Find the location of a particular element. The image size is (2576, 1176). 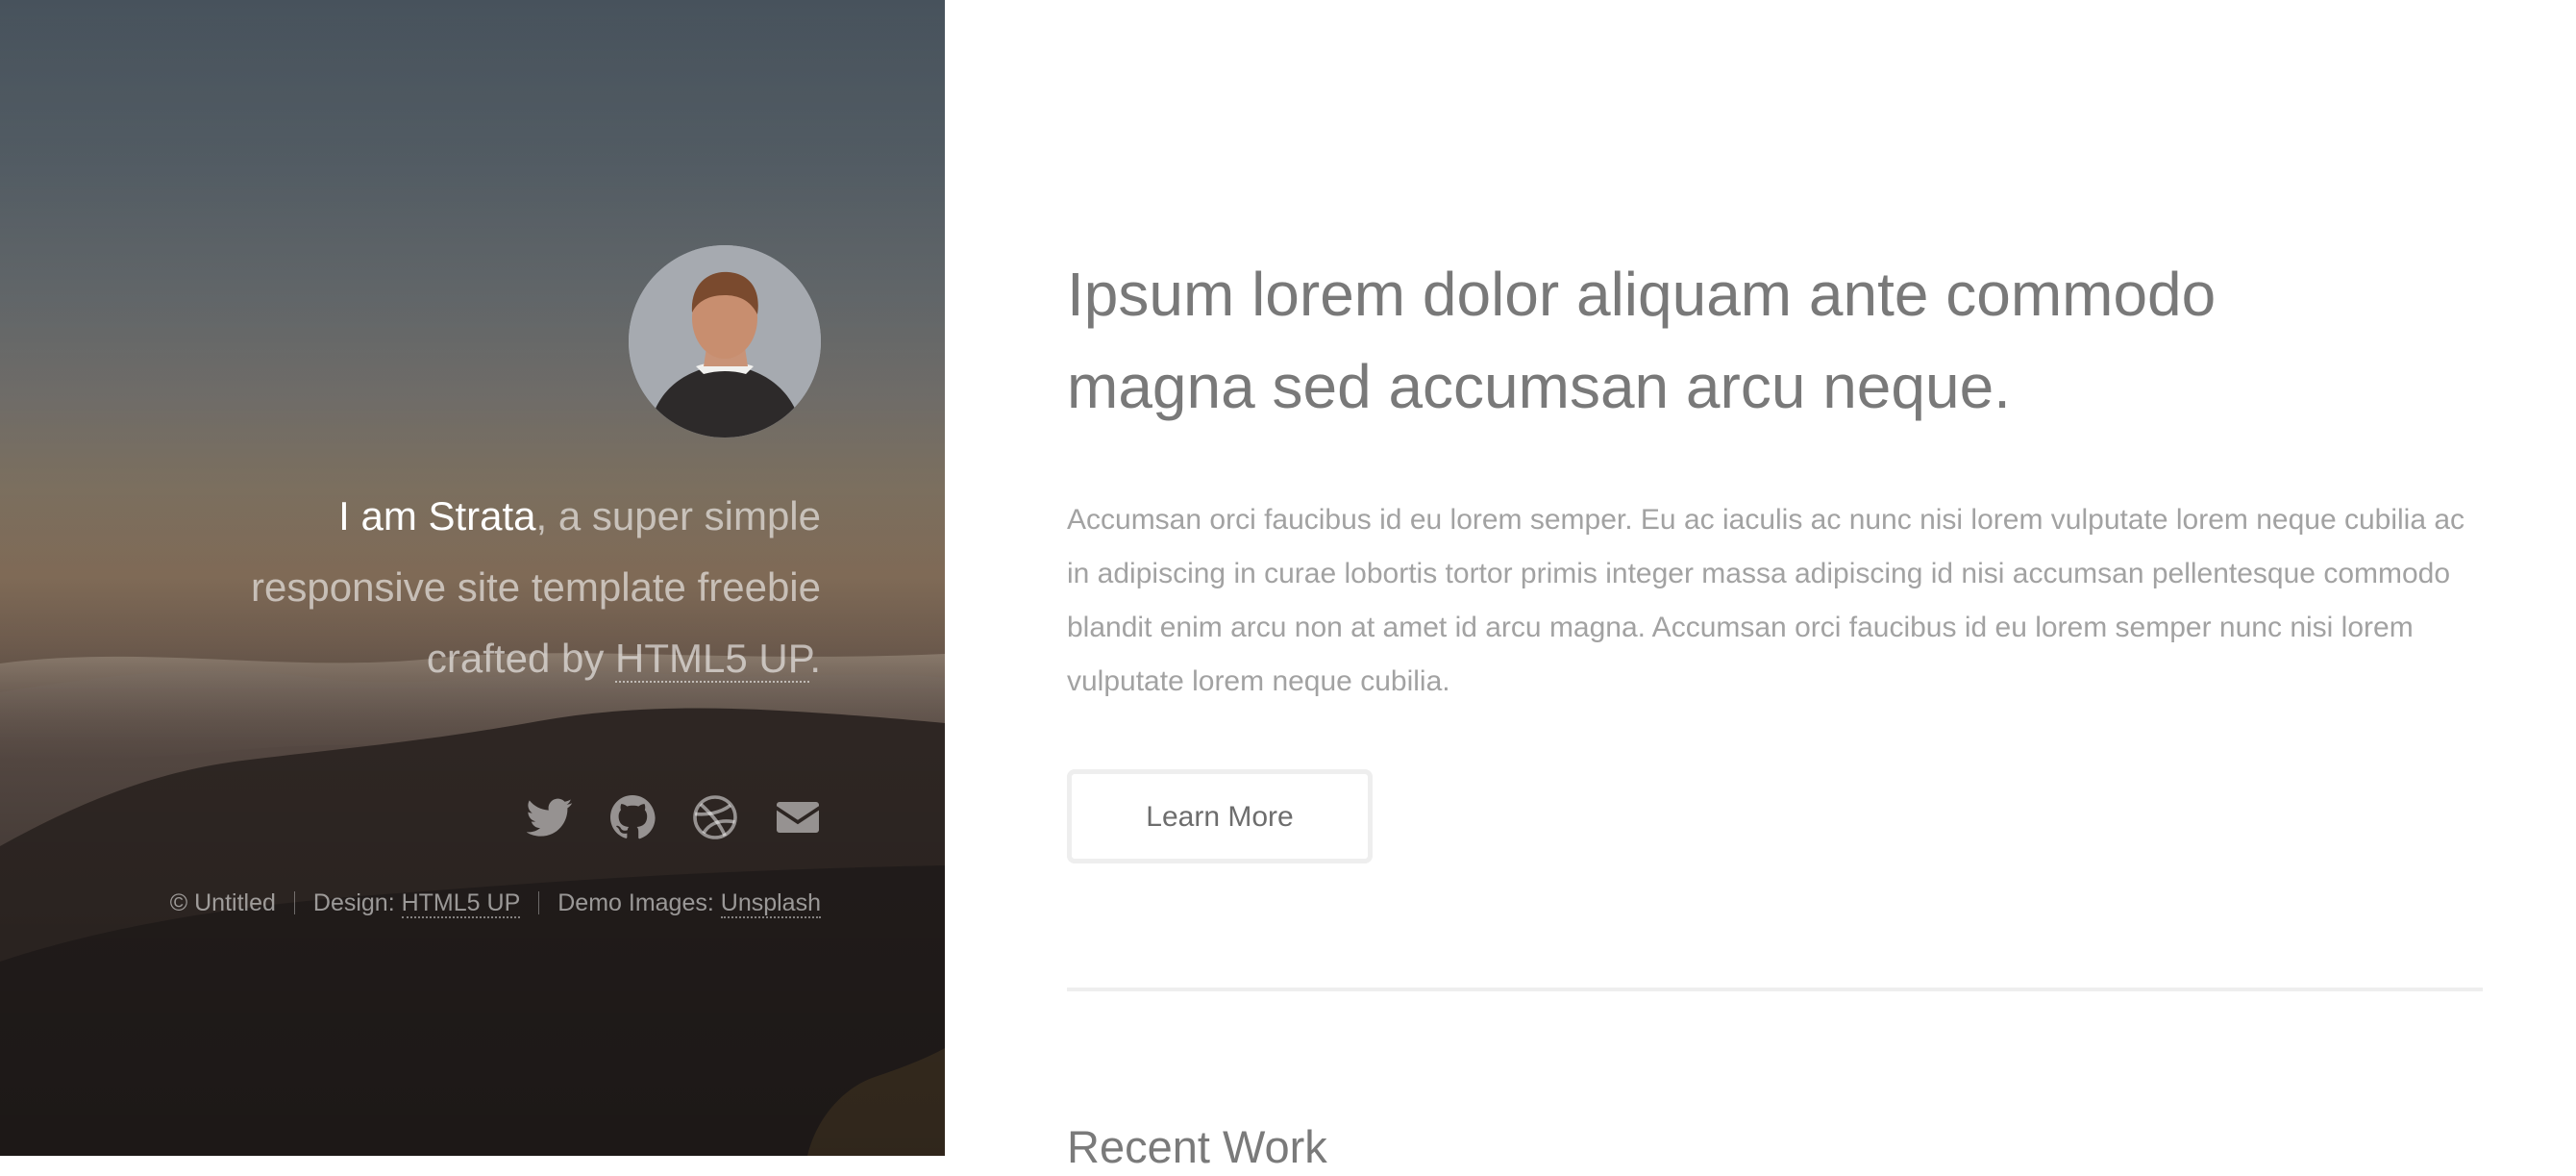

images-label: Demo Images: is located at coordinates (639, 902).